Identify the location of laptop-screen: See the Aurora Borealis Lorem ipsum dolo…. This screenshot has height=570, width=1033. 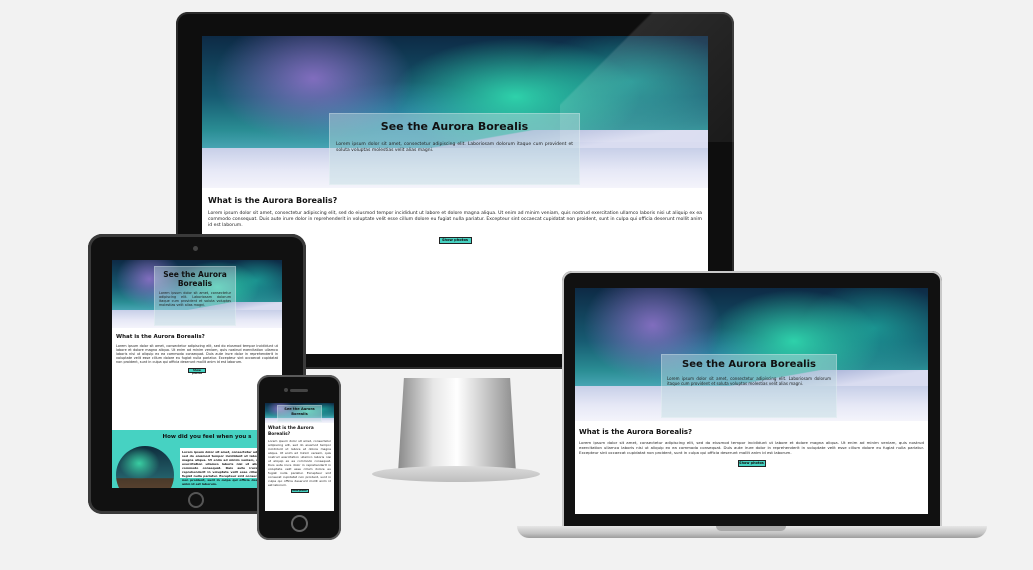
(751, 401).